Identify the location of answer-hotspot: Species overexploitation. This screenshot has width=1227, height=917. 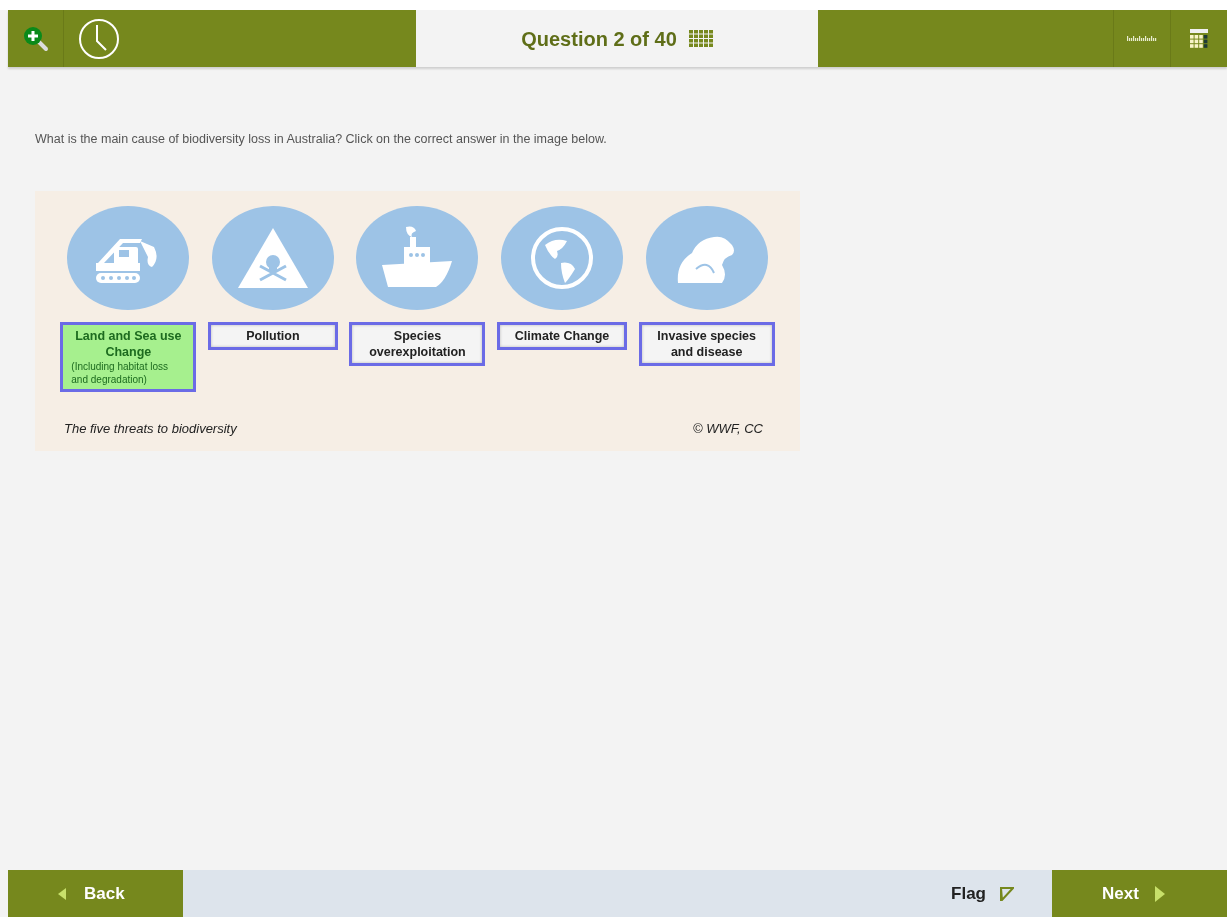
(417, 343).